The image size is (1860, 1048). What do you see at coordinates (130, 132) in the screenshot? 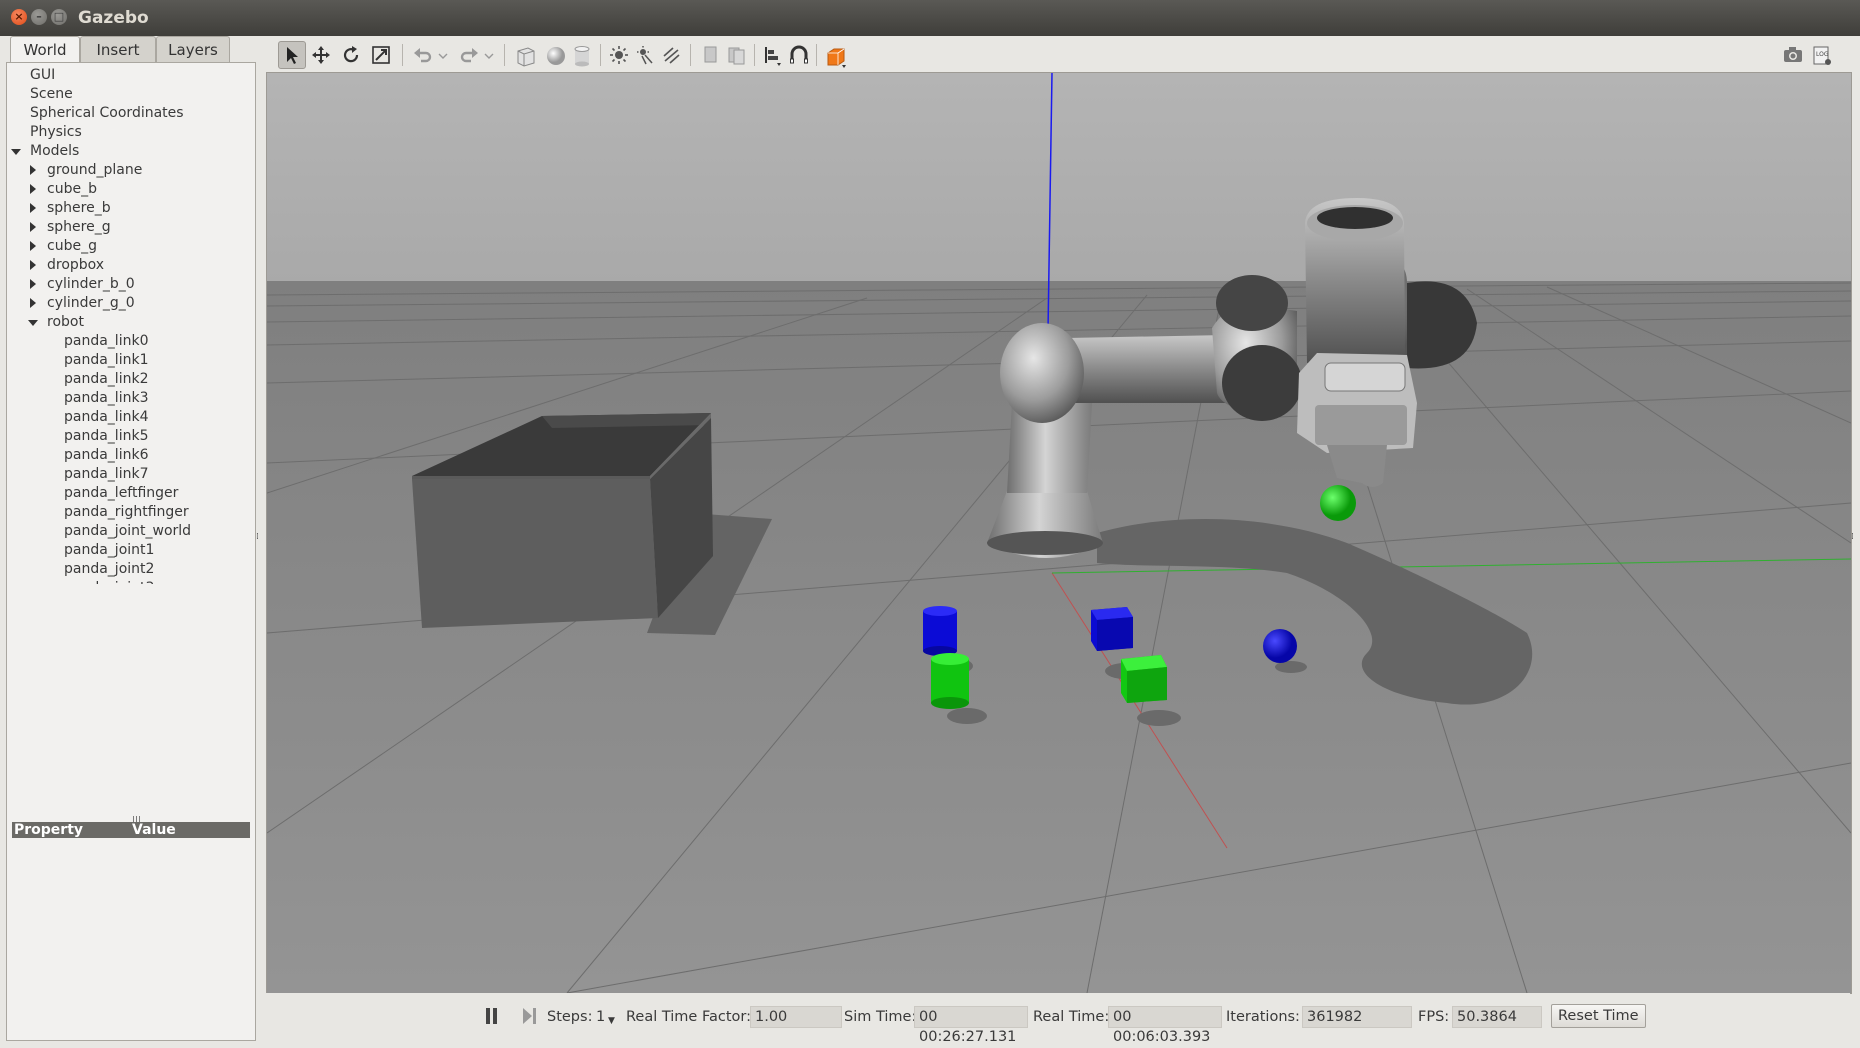
I see `tree-item: Physics` at bounding box center [130, 132].